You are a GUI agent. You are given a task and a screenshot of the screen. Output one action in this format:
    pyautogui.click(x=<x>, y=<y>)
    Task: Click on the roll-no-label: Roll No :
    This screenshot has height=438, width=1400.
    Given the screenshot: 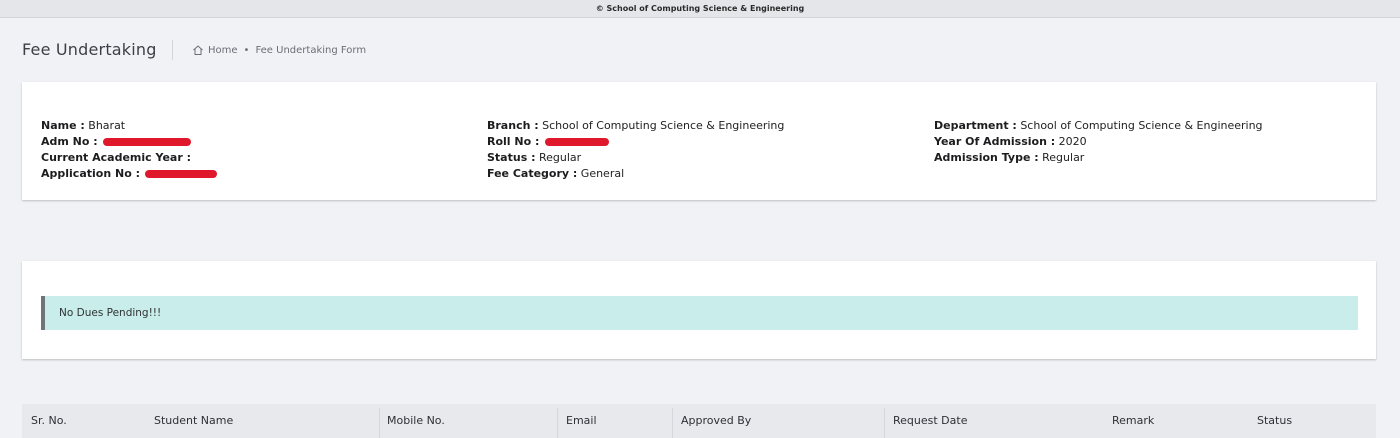 What is the action you would take?
    pyautogui.click(x=513, y=141)
    